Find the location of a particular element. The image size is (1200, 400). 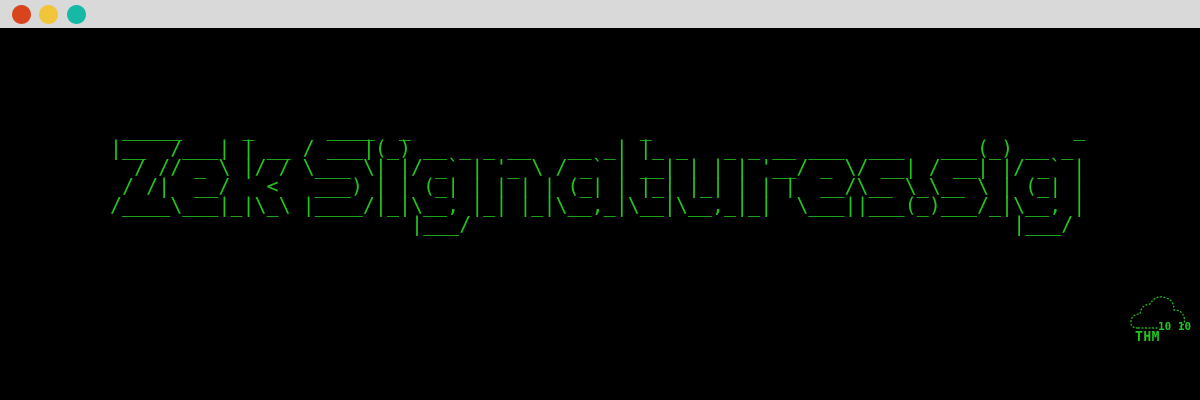

title-bar is located at coordinates (600, 14).